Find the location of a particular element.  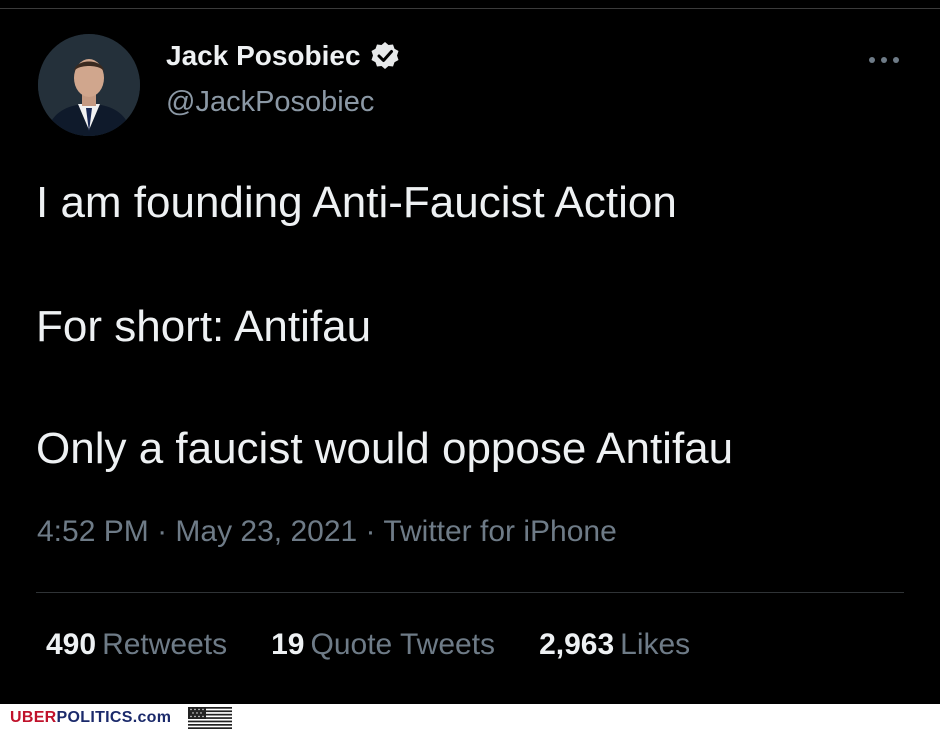

tweet-text-line-2: For short: Antifau is located at coordinates (204, 326).